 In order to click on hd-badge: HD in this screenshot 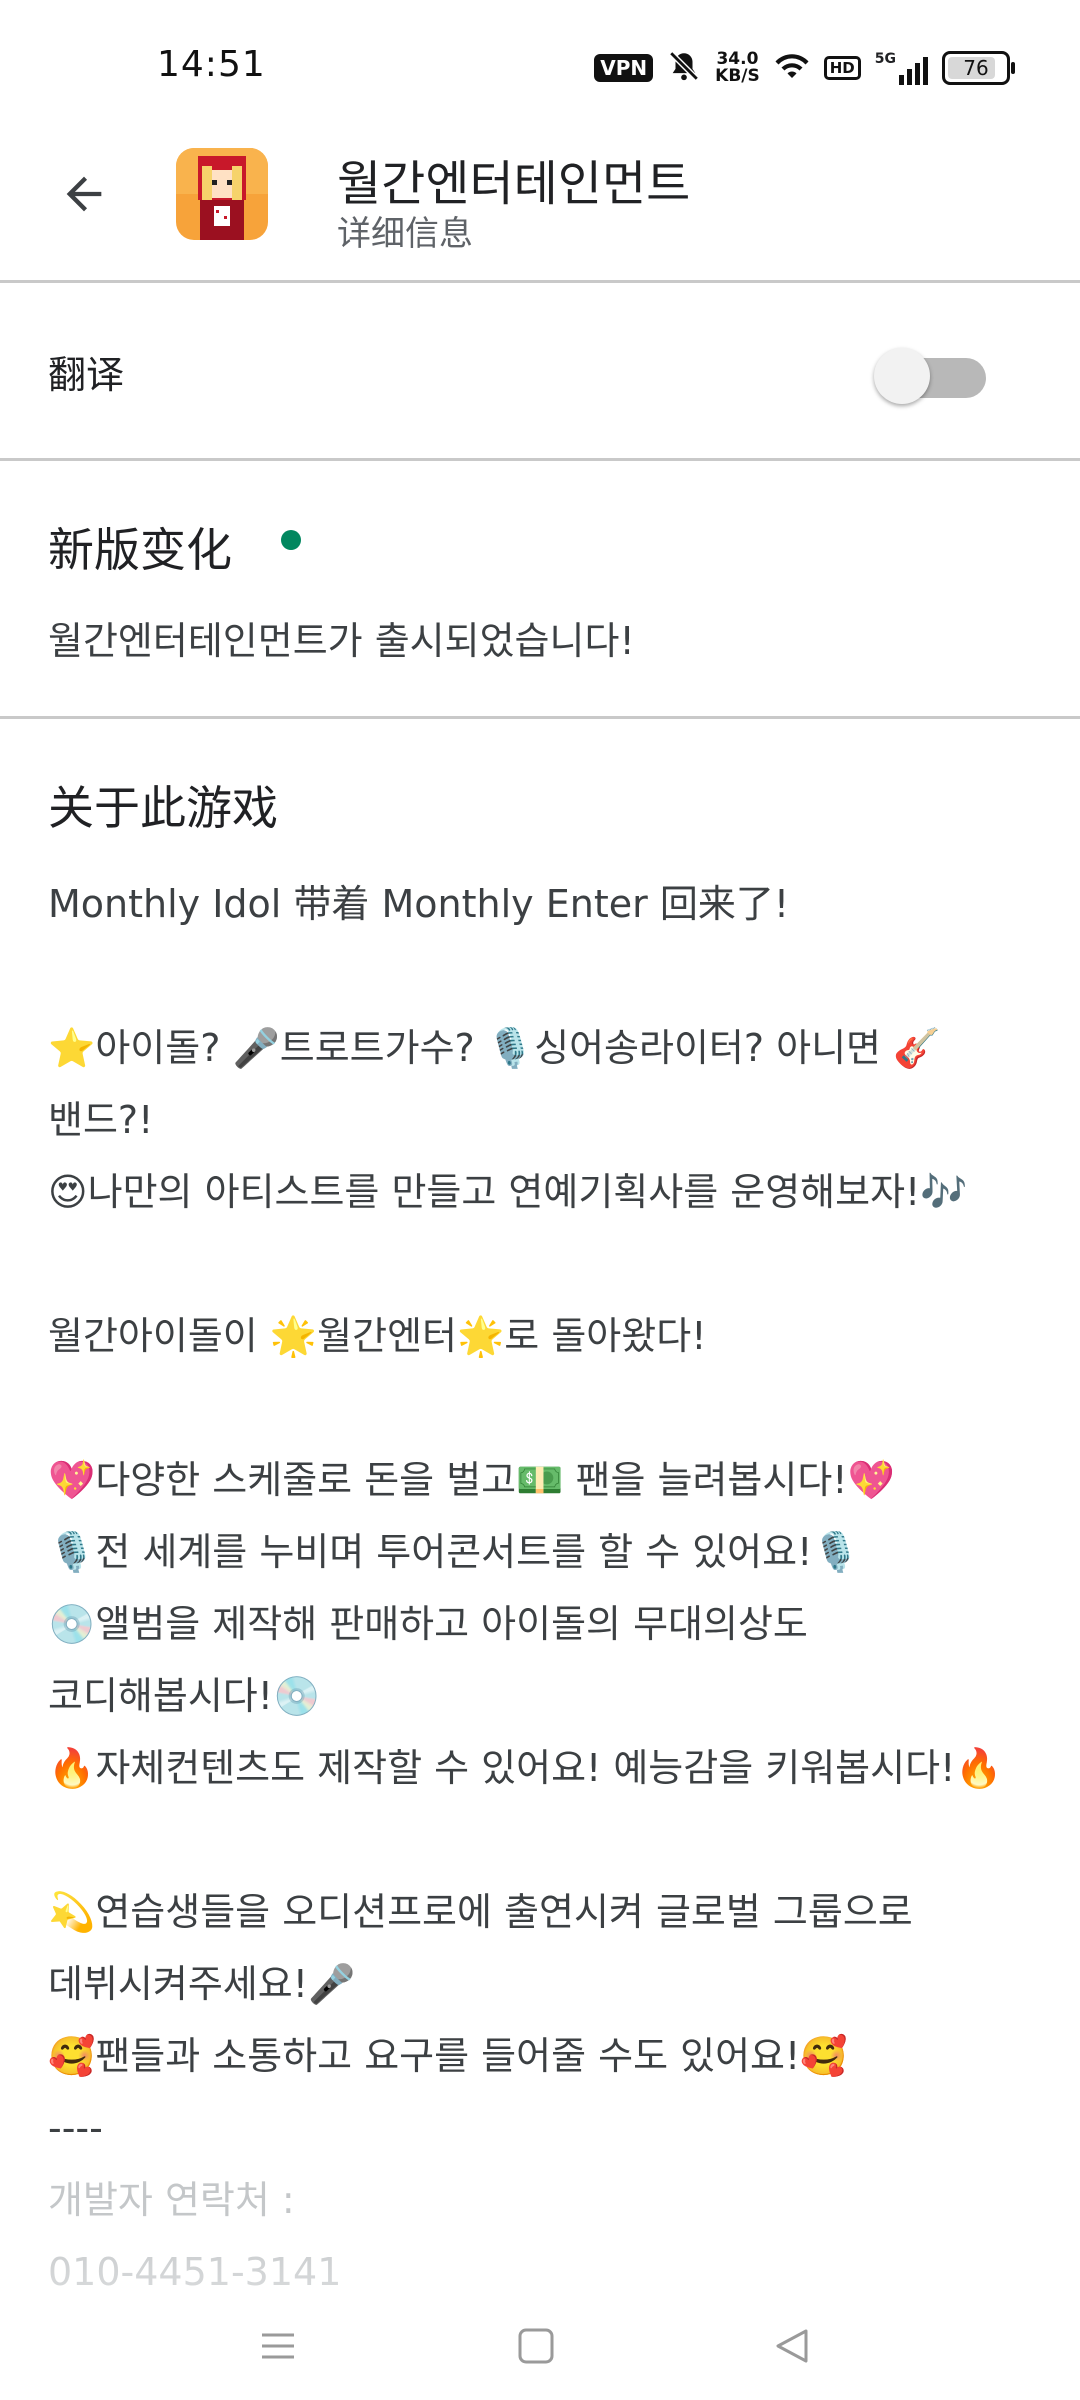, I will do `click(842, 68)`.